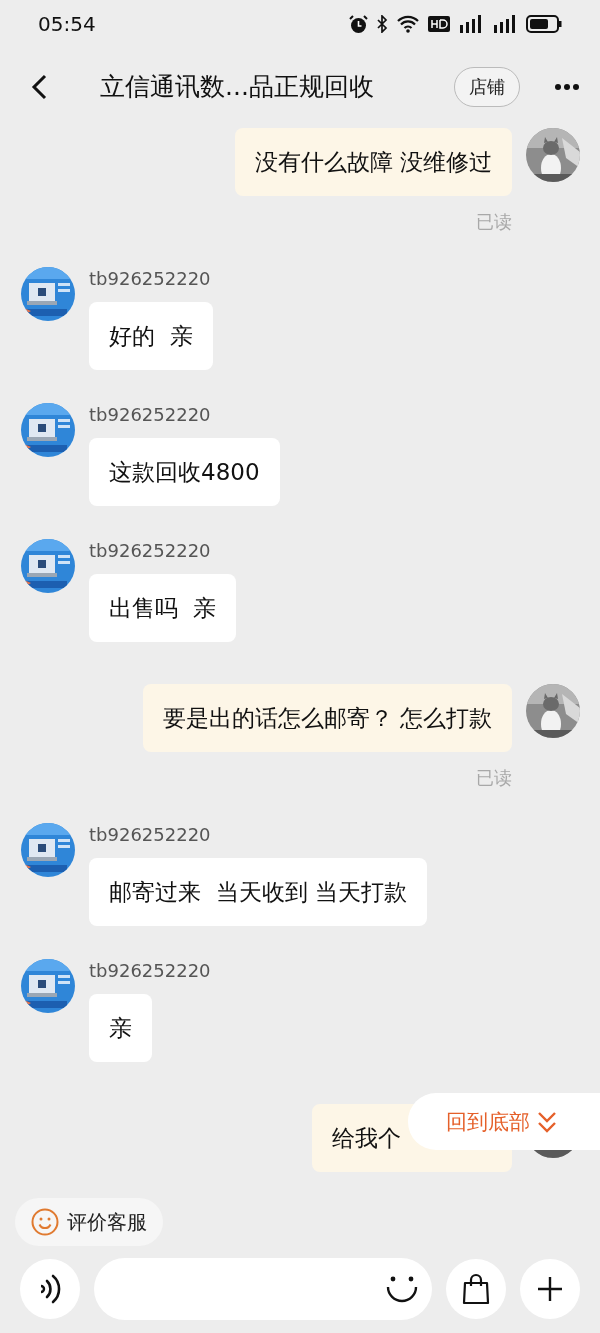  Describe the element at coordinates (184, 472) in the screenshot. I see `message-bubble: 这款回收4800` at that location.